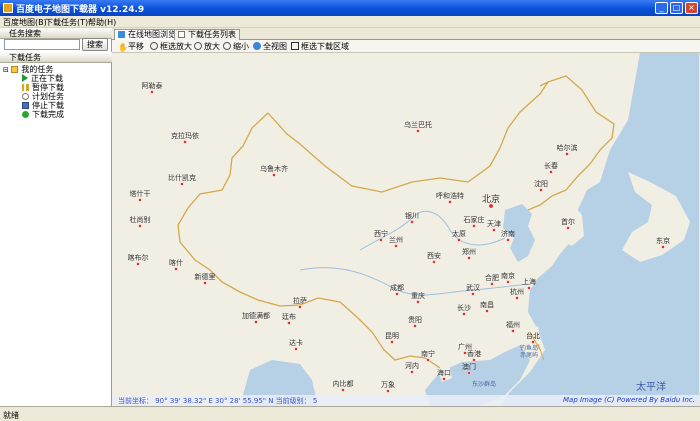  Describe the element at coordinates (568, 221) in the screenshot. I see `city-label: 首尔` at that location.